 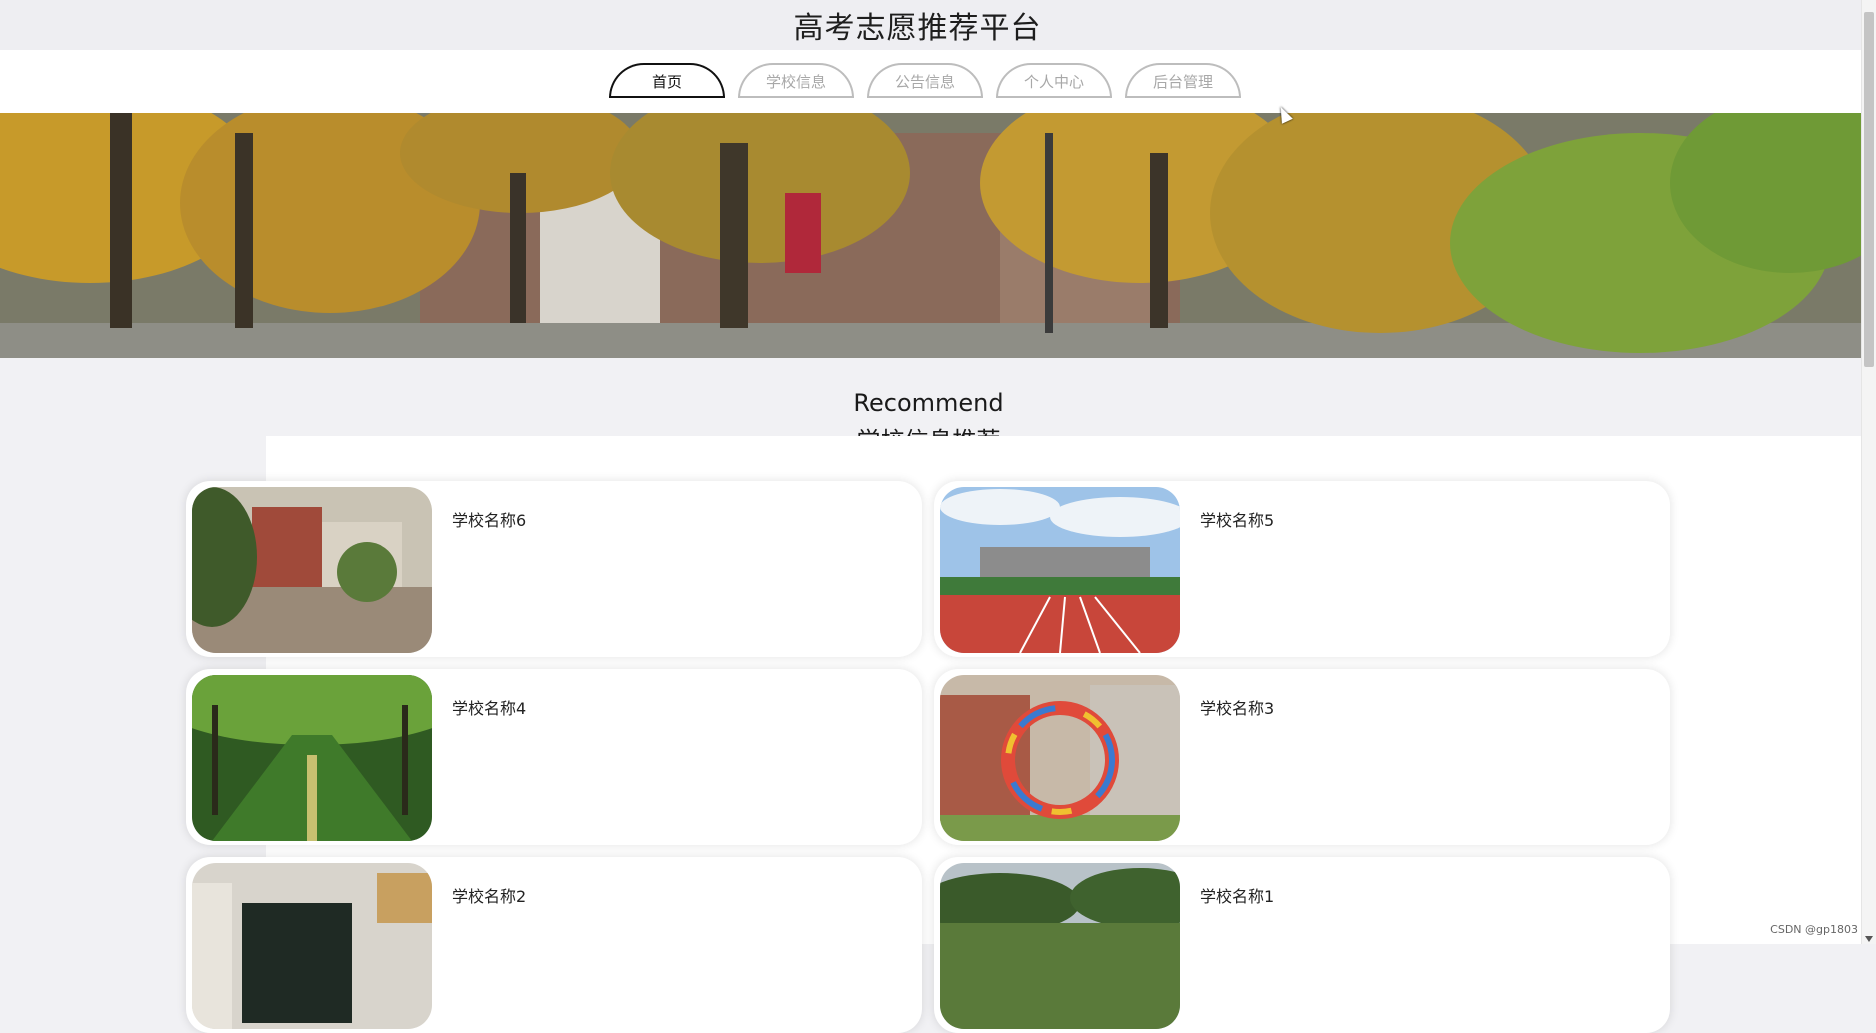 I want to click on school-name: 学校名称2, so click(x=489, y=895).